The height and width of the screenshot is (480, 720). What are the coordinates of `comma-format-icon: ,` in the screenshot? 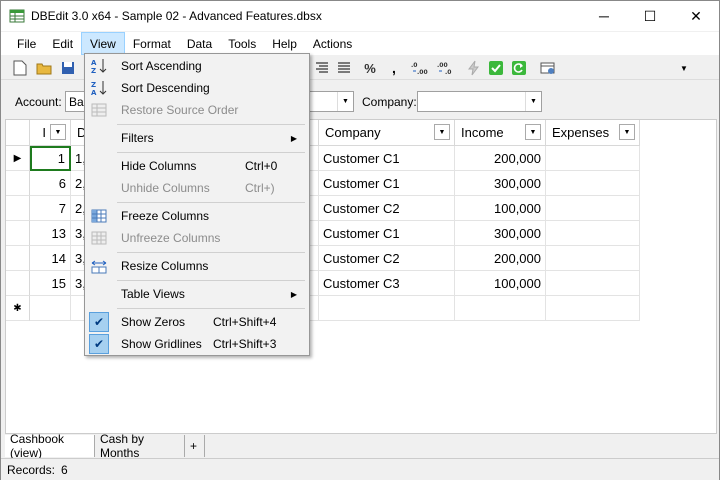 It's located at (394, 68).